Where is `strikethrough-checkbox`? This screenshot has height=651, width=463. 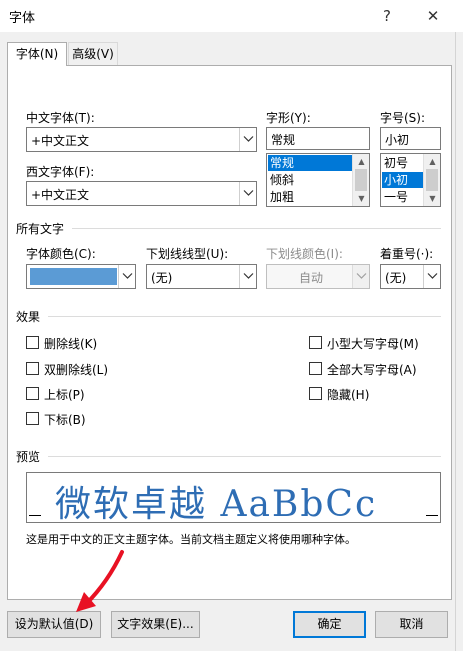
strikethrough-checkbox is located at coordinates (32, 342).